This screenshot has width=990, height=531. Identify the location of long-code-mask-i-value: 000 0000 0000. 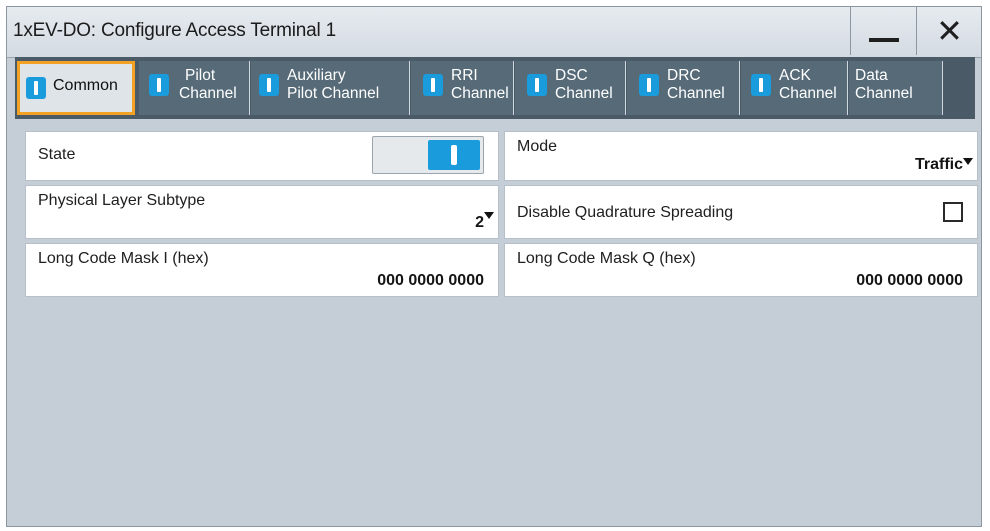
(430, 280).